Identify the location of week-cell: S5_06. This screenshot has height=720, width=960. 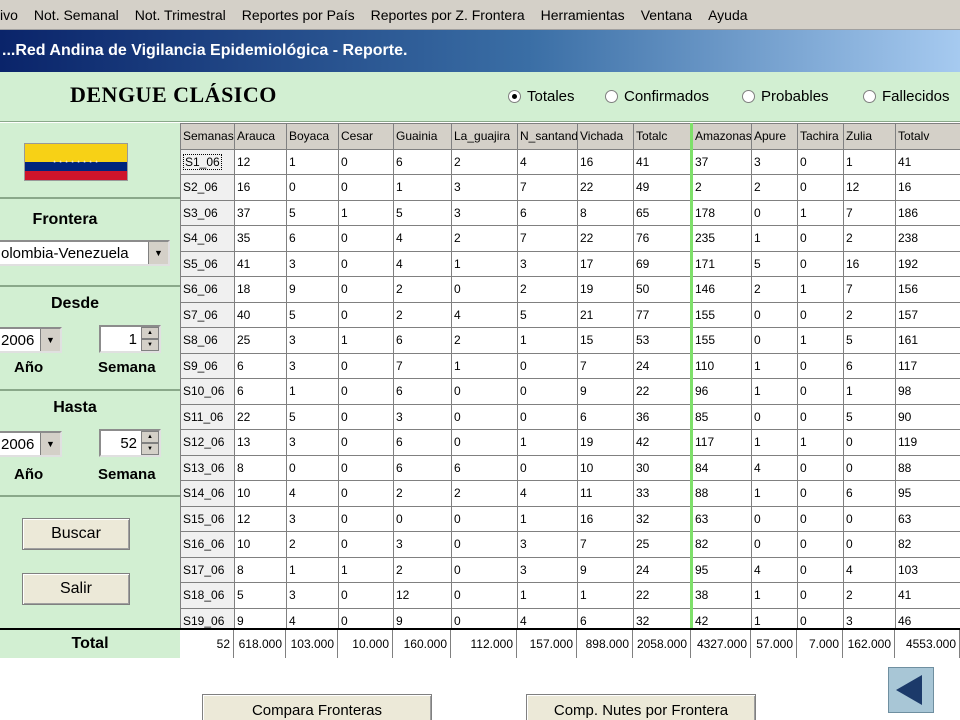
(207, 263).